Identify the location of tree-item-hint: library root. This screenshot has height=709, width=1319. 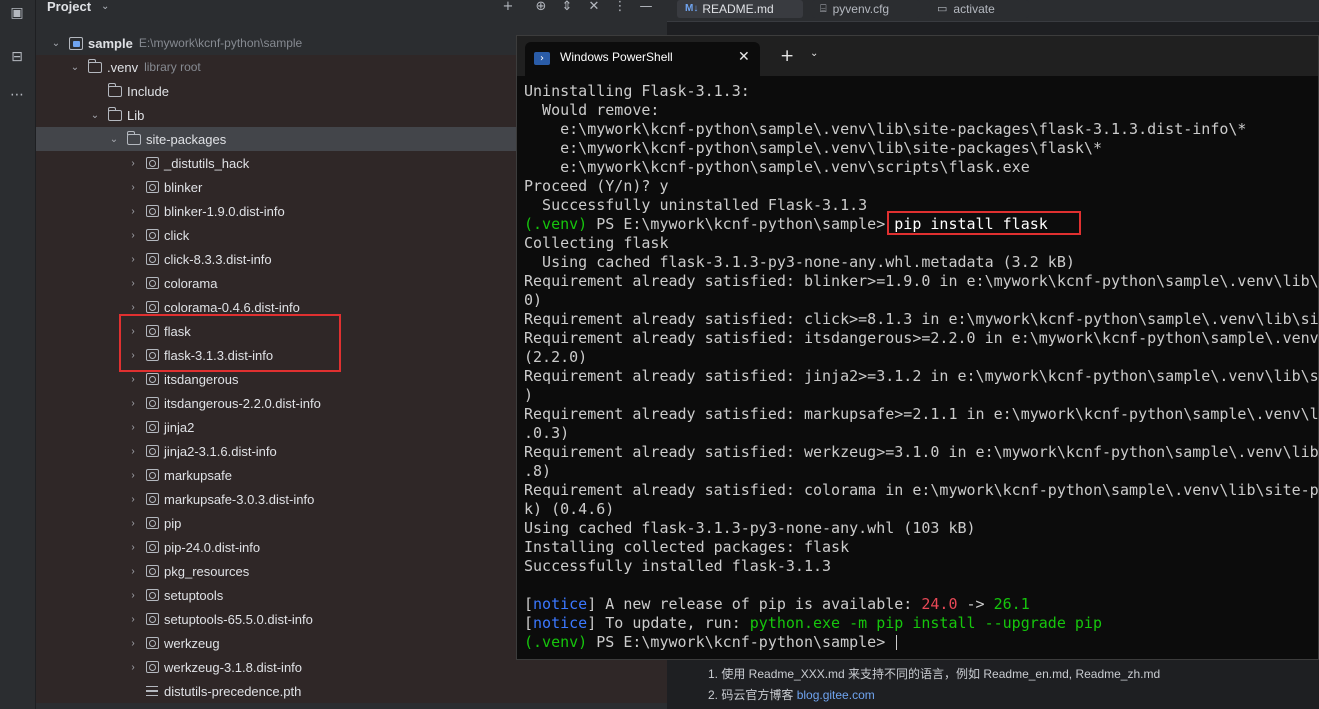
(172, 67).